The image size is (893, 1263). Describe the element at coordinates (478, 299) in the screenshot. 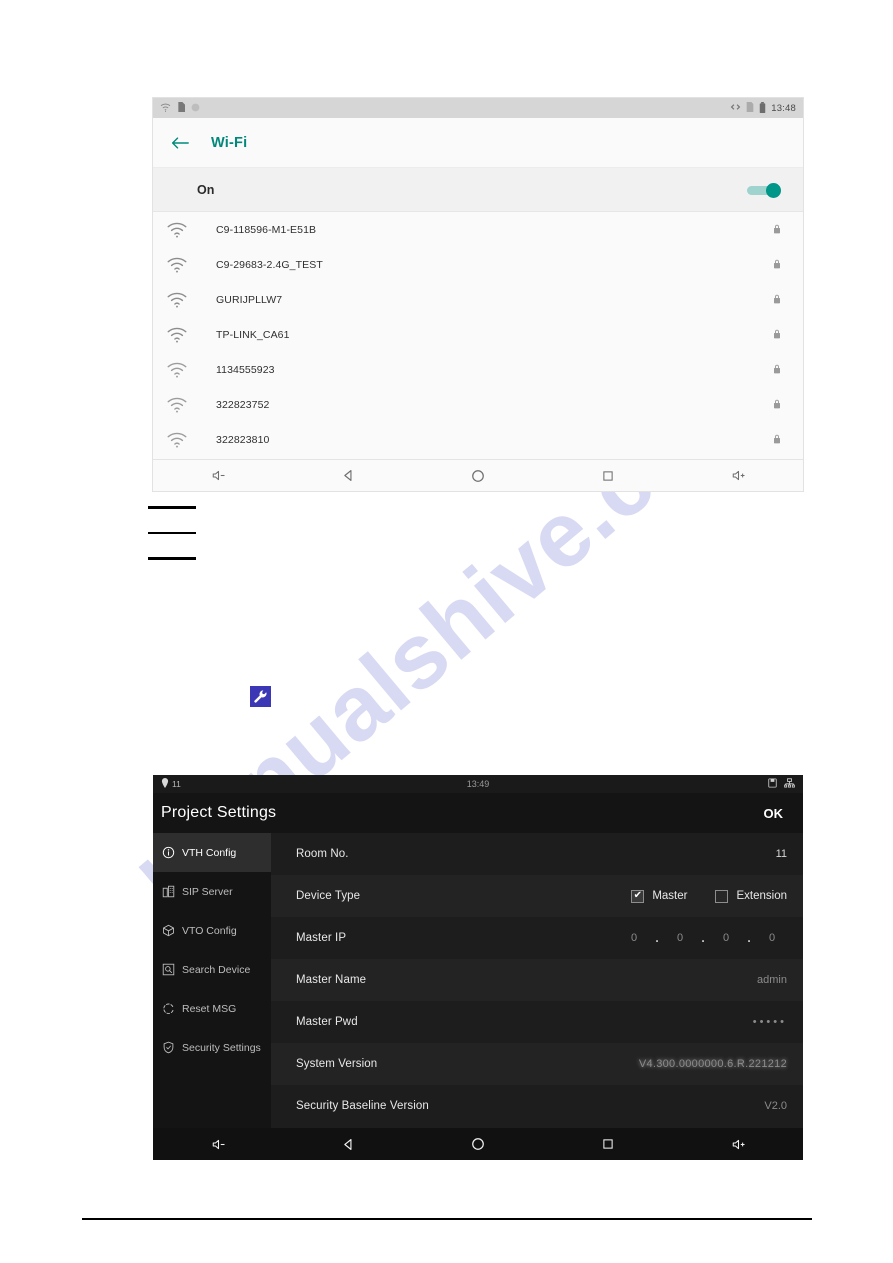

I see `list-item: GURIJPLLW7` at that location.